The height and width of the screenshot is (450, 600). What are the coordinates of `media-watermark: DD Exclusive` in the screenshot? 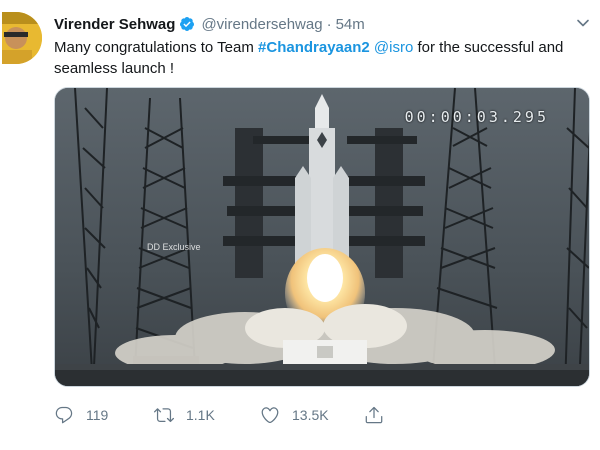 It's located at (174, 247).